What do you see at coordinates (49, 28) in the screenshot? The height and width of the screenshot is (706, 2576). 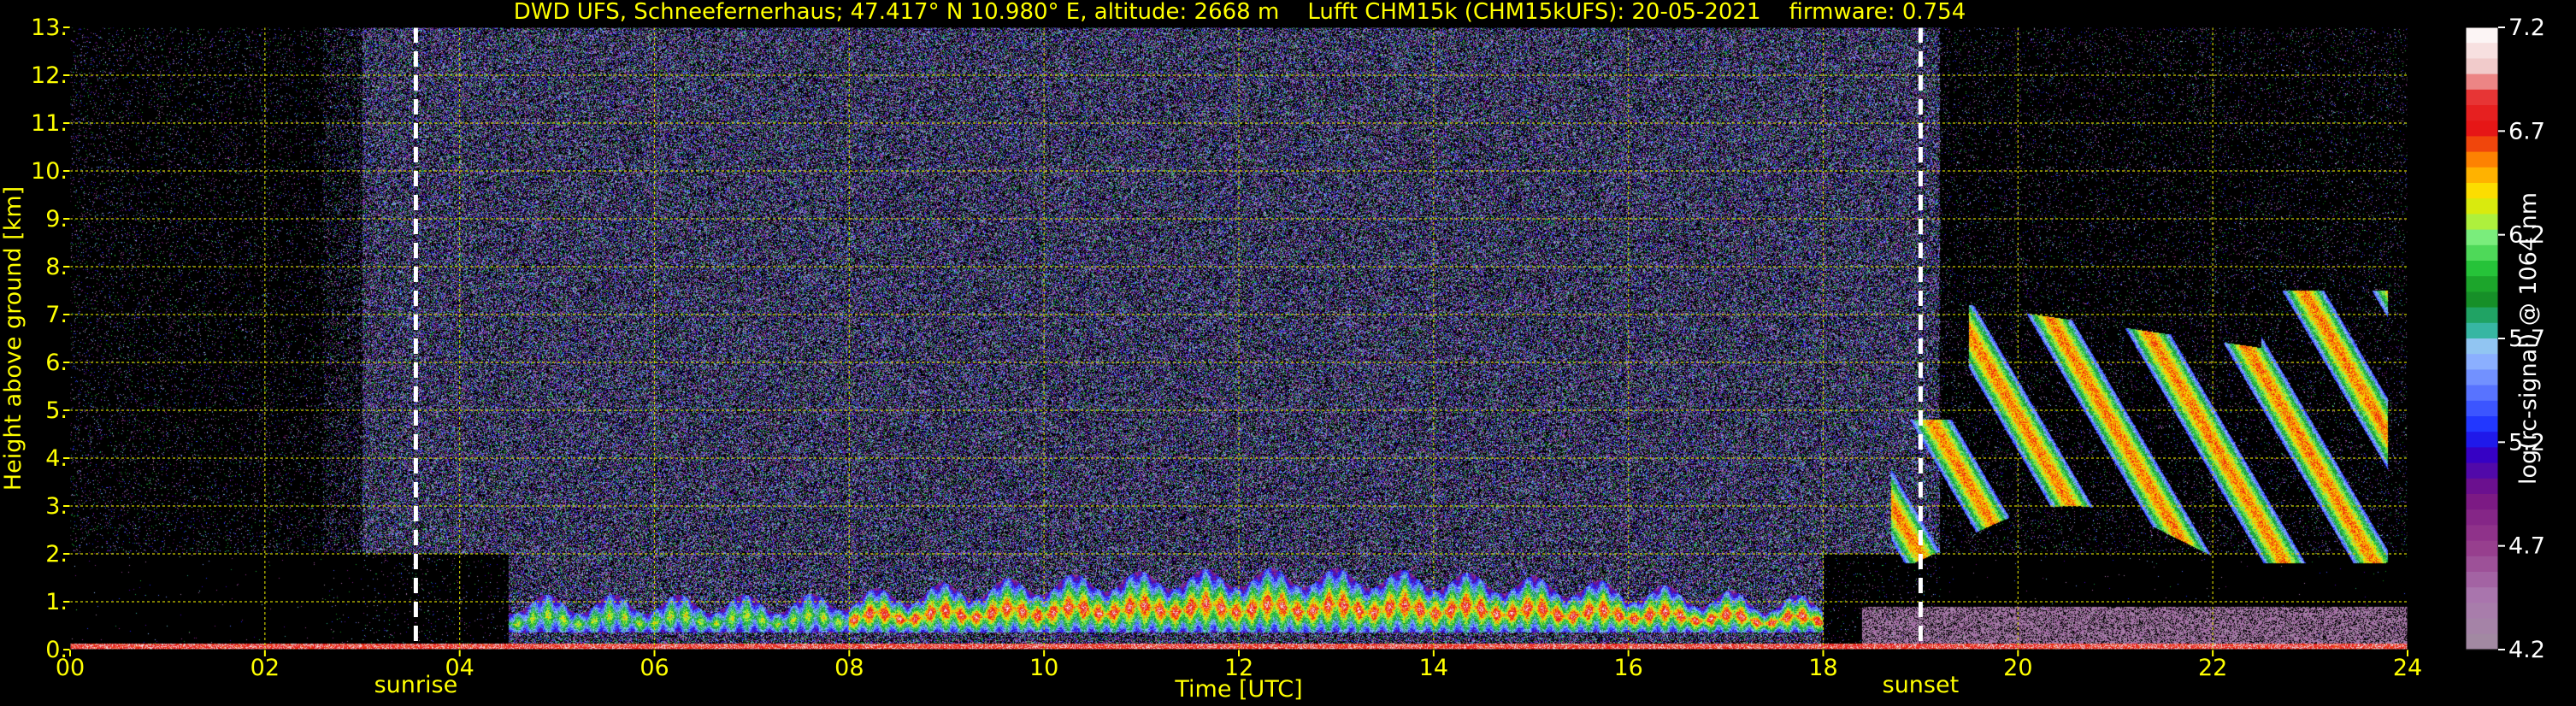 I see `y-tick-label: 13.` at bounding box center [49, 28].